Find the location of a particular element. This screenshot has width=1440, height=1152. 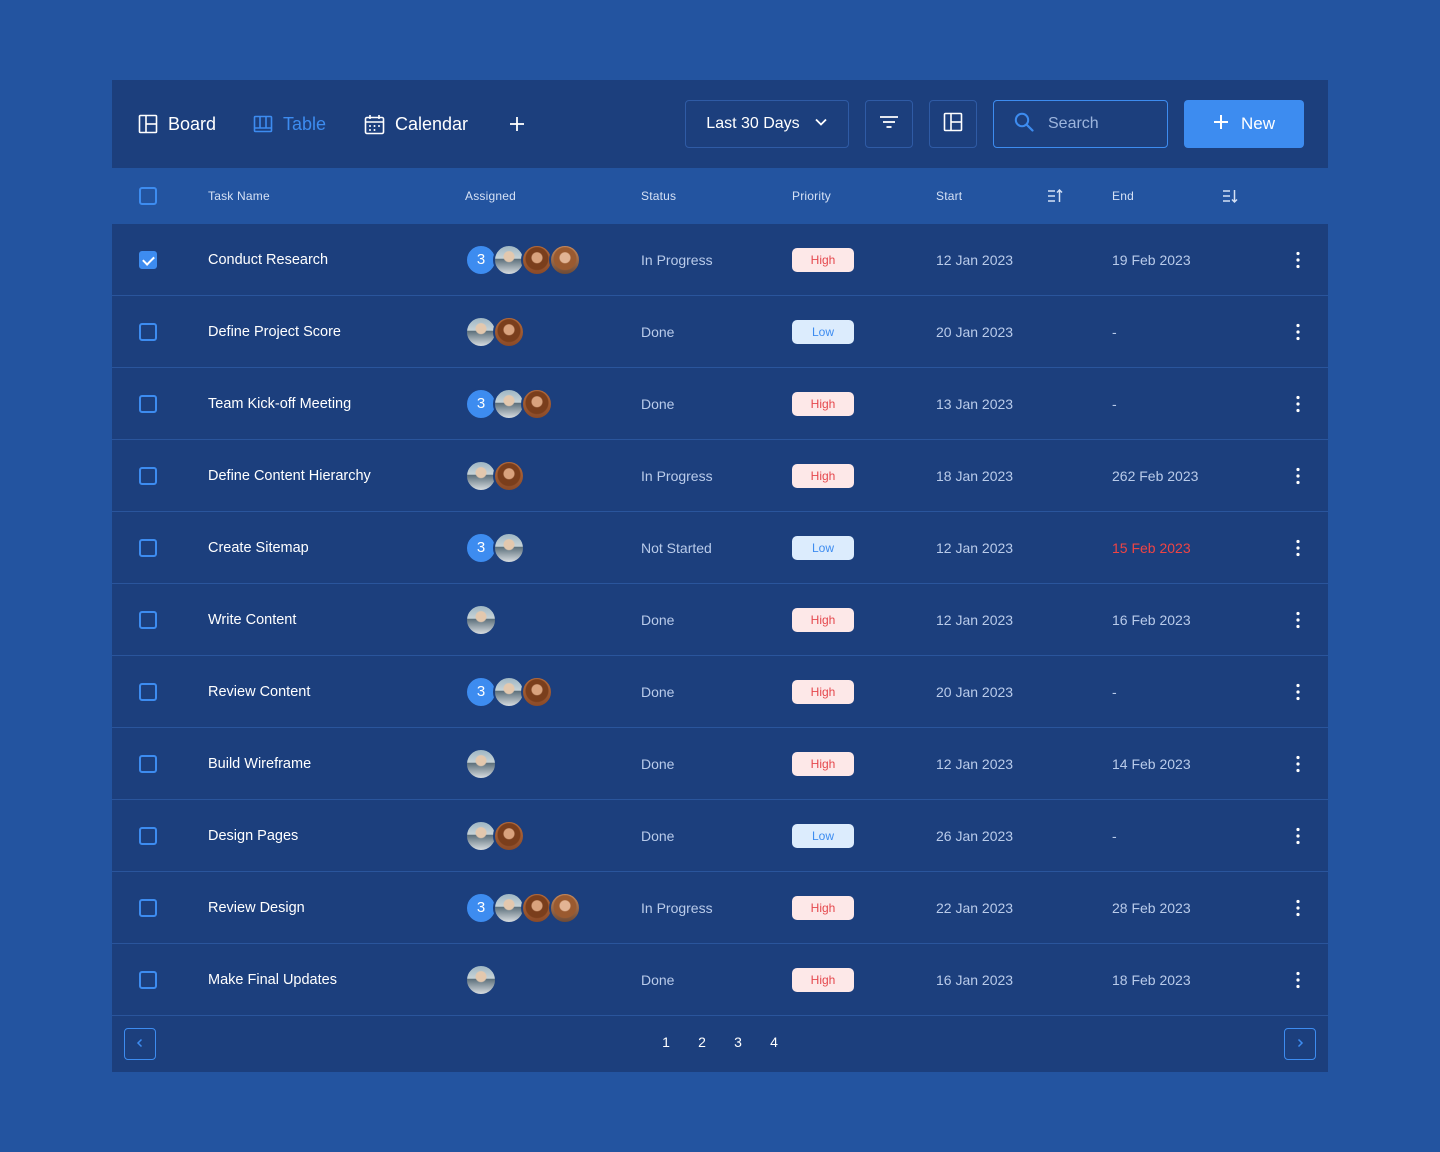

new-button-label: New is located at coordinates (1257, 123).